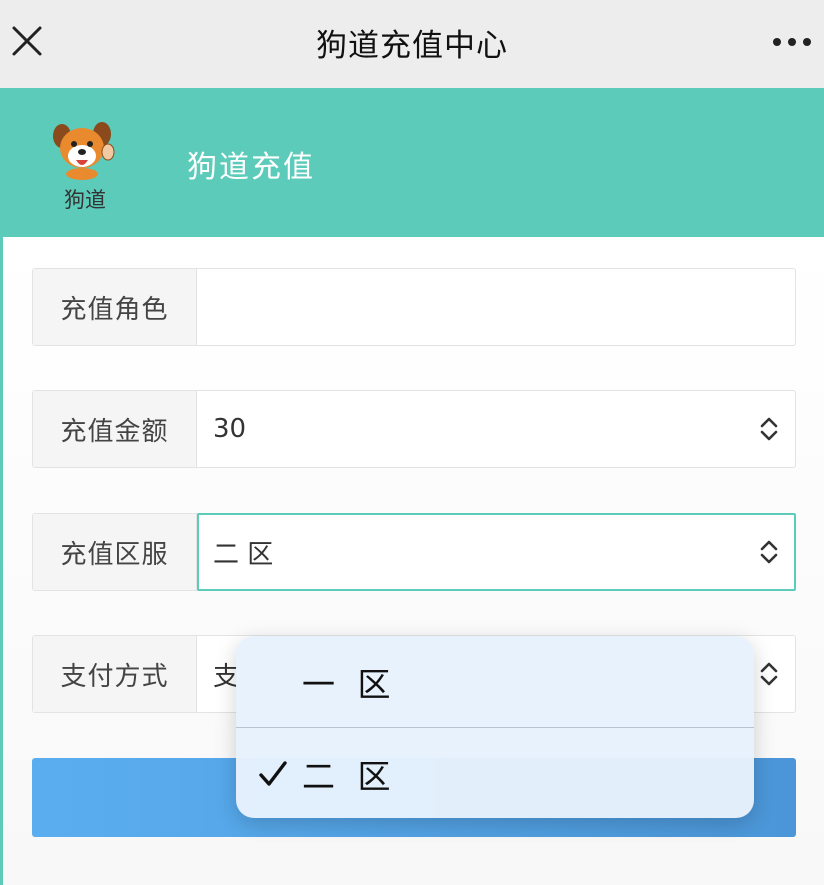  I want to click on amount-value: 30, so click(230, 429).